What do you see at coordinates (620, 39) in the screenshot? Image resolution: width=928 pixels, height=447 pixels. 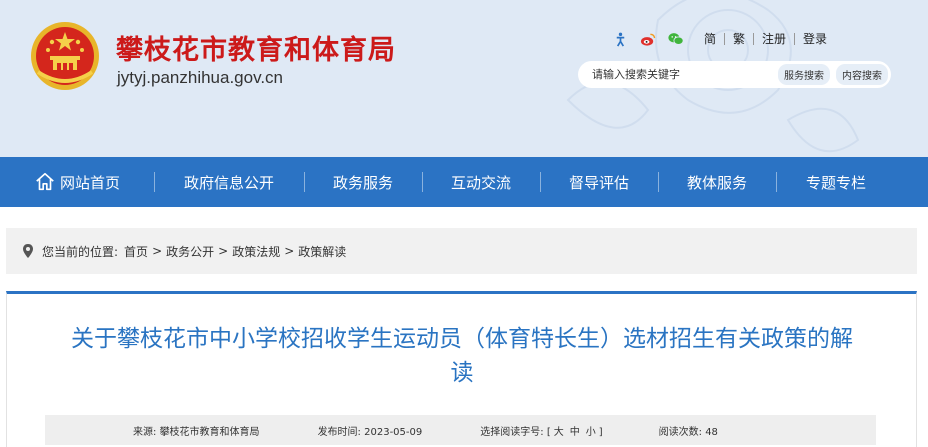 I see `accessibility-icon` at bounding box center [620, 39].